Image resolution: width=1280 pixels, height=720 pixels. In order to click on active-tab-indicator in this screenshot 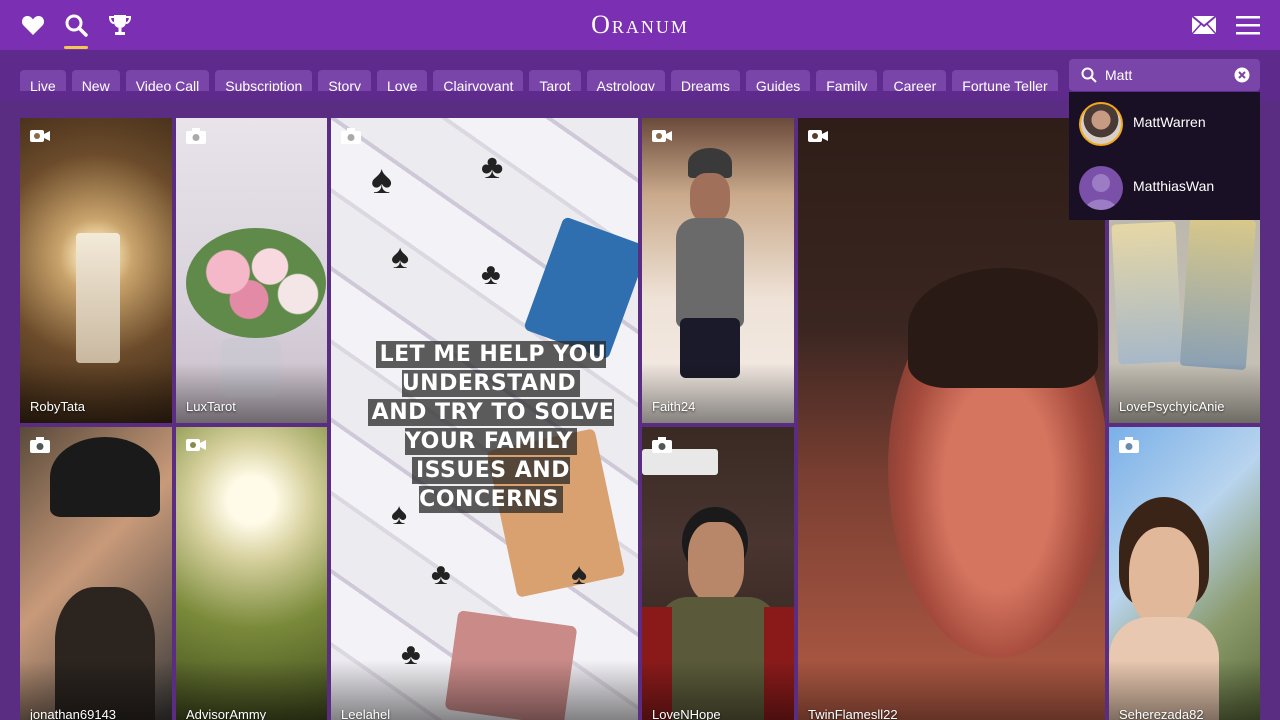, I will do `click(76, 47)`.